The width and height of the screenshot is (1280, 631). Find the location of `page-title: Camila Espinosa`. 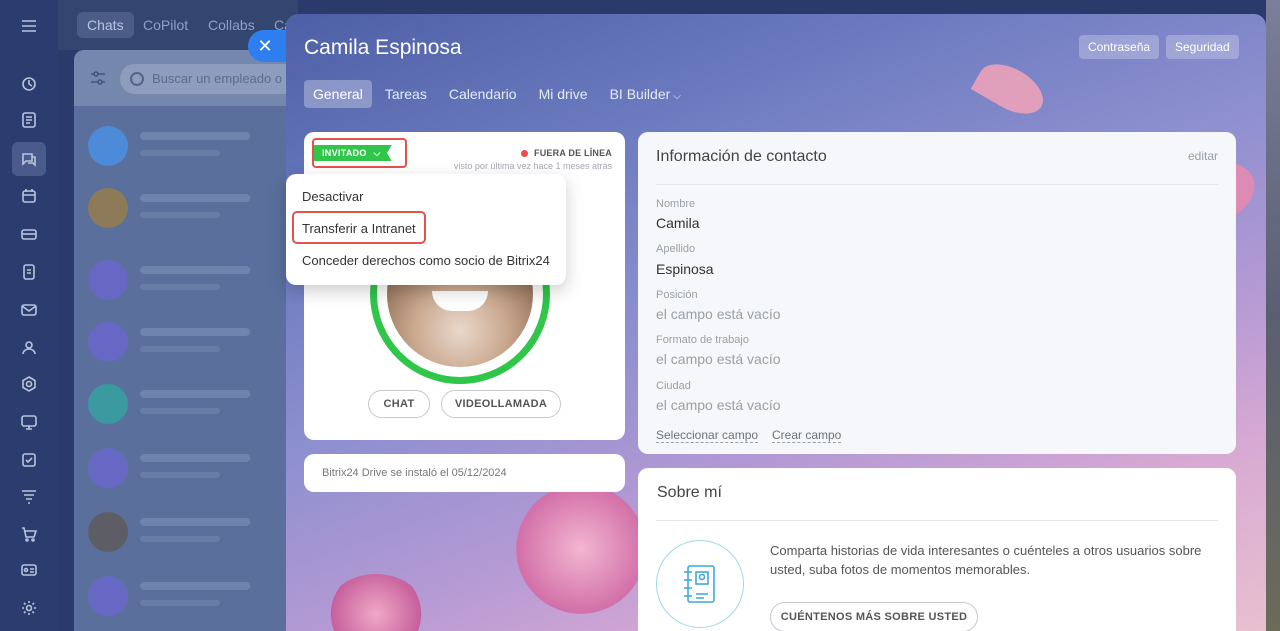

page-title: Camila Espinosa is located at coordinates (383, 47).